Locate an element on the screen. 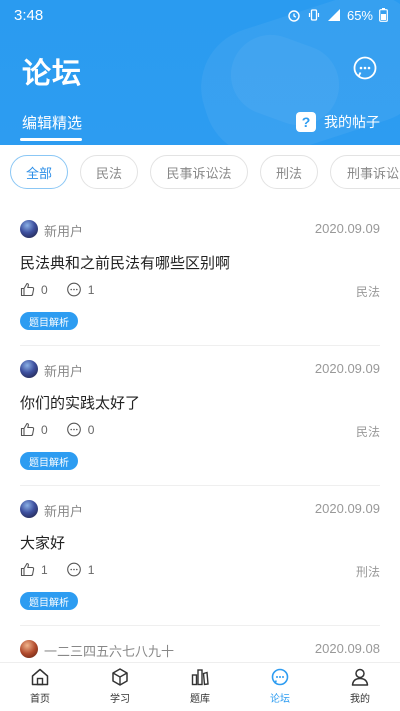  comment-count: 0 is located at coordinates (91, 429).